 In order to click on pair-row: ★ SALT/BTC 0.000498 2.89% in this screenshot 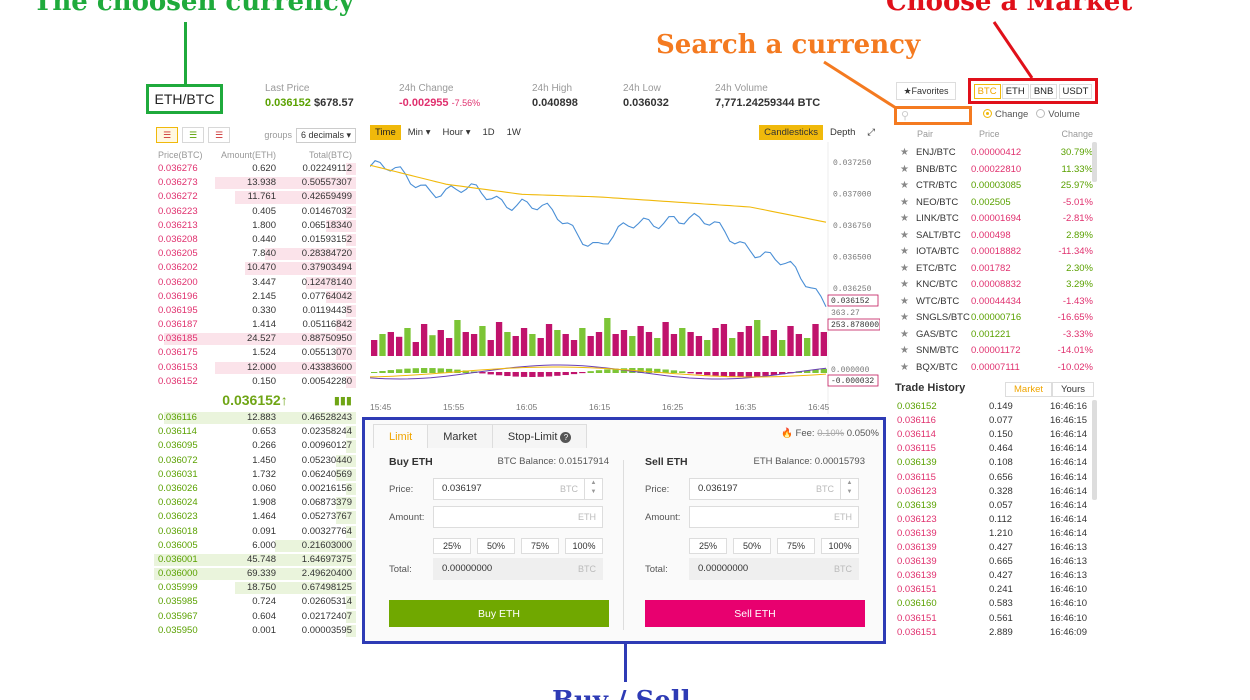, I will do `click(993, 236)`.